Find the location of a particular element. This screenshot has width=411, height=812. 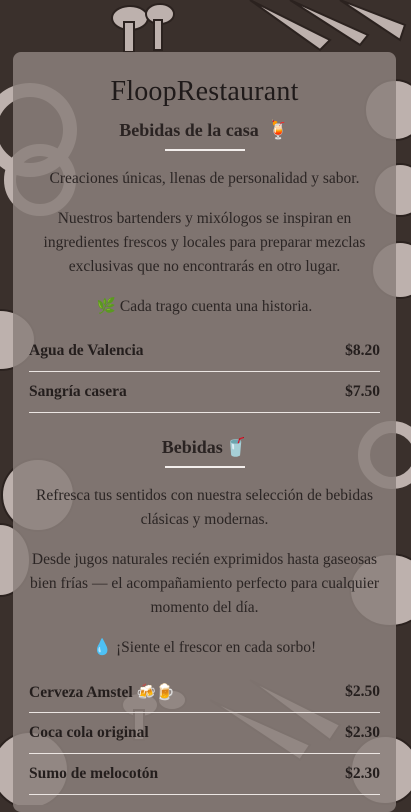

menu-item: Coca cola original $2.30 is located at coordinates (204, 733).